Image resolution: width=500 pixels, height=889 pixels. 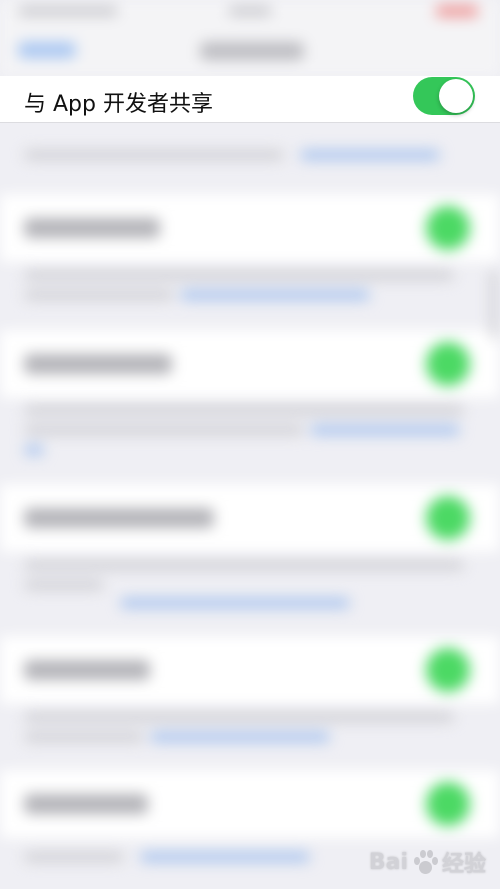 I want to click on navigation-bar, so click(x=250, y=52).